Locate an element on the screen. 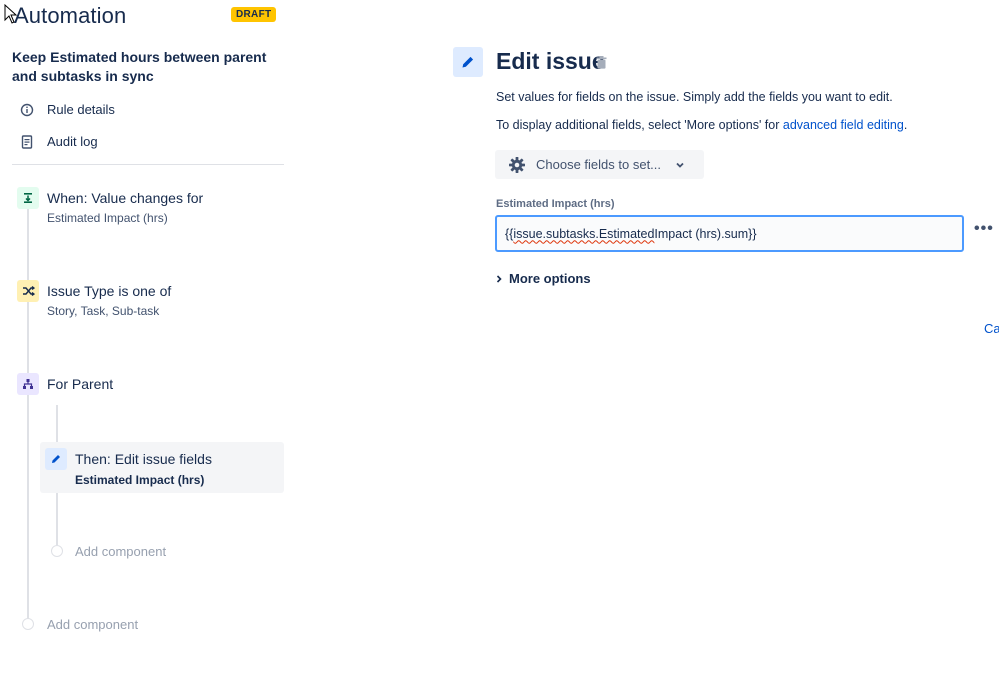 This screenshot has height=696, width=999. branch-step: For Parent is located at coordinates (80, 384).